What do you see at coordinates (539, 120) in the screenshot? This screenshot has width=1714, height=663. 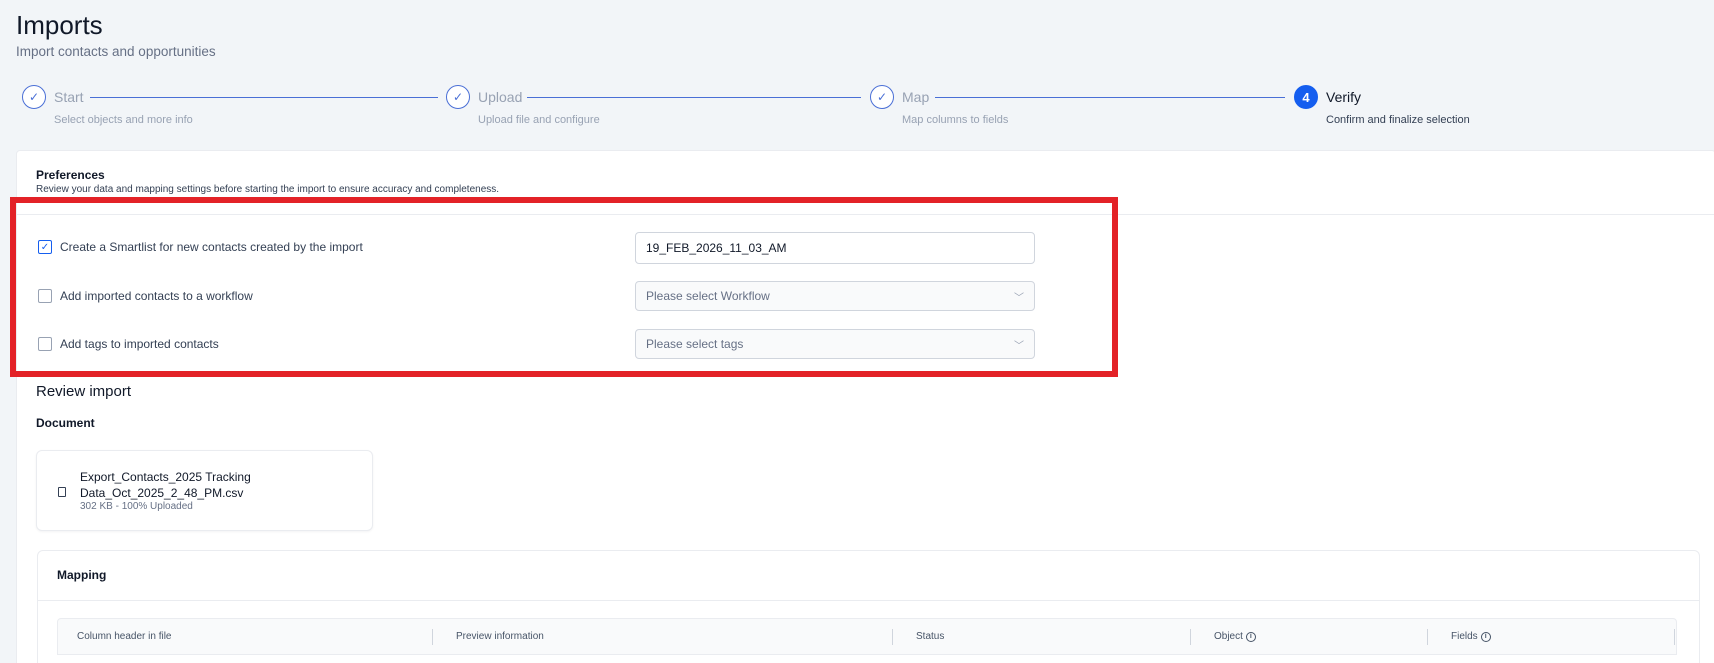 I see `step-description: Upload file and configure` at bounding box center [539, 120].